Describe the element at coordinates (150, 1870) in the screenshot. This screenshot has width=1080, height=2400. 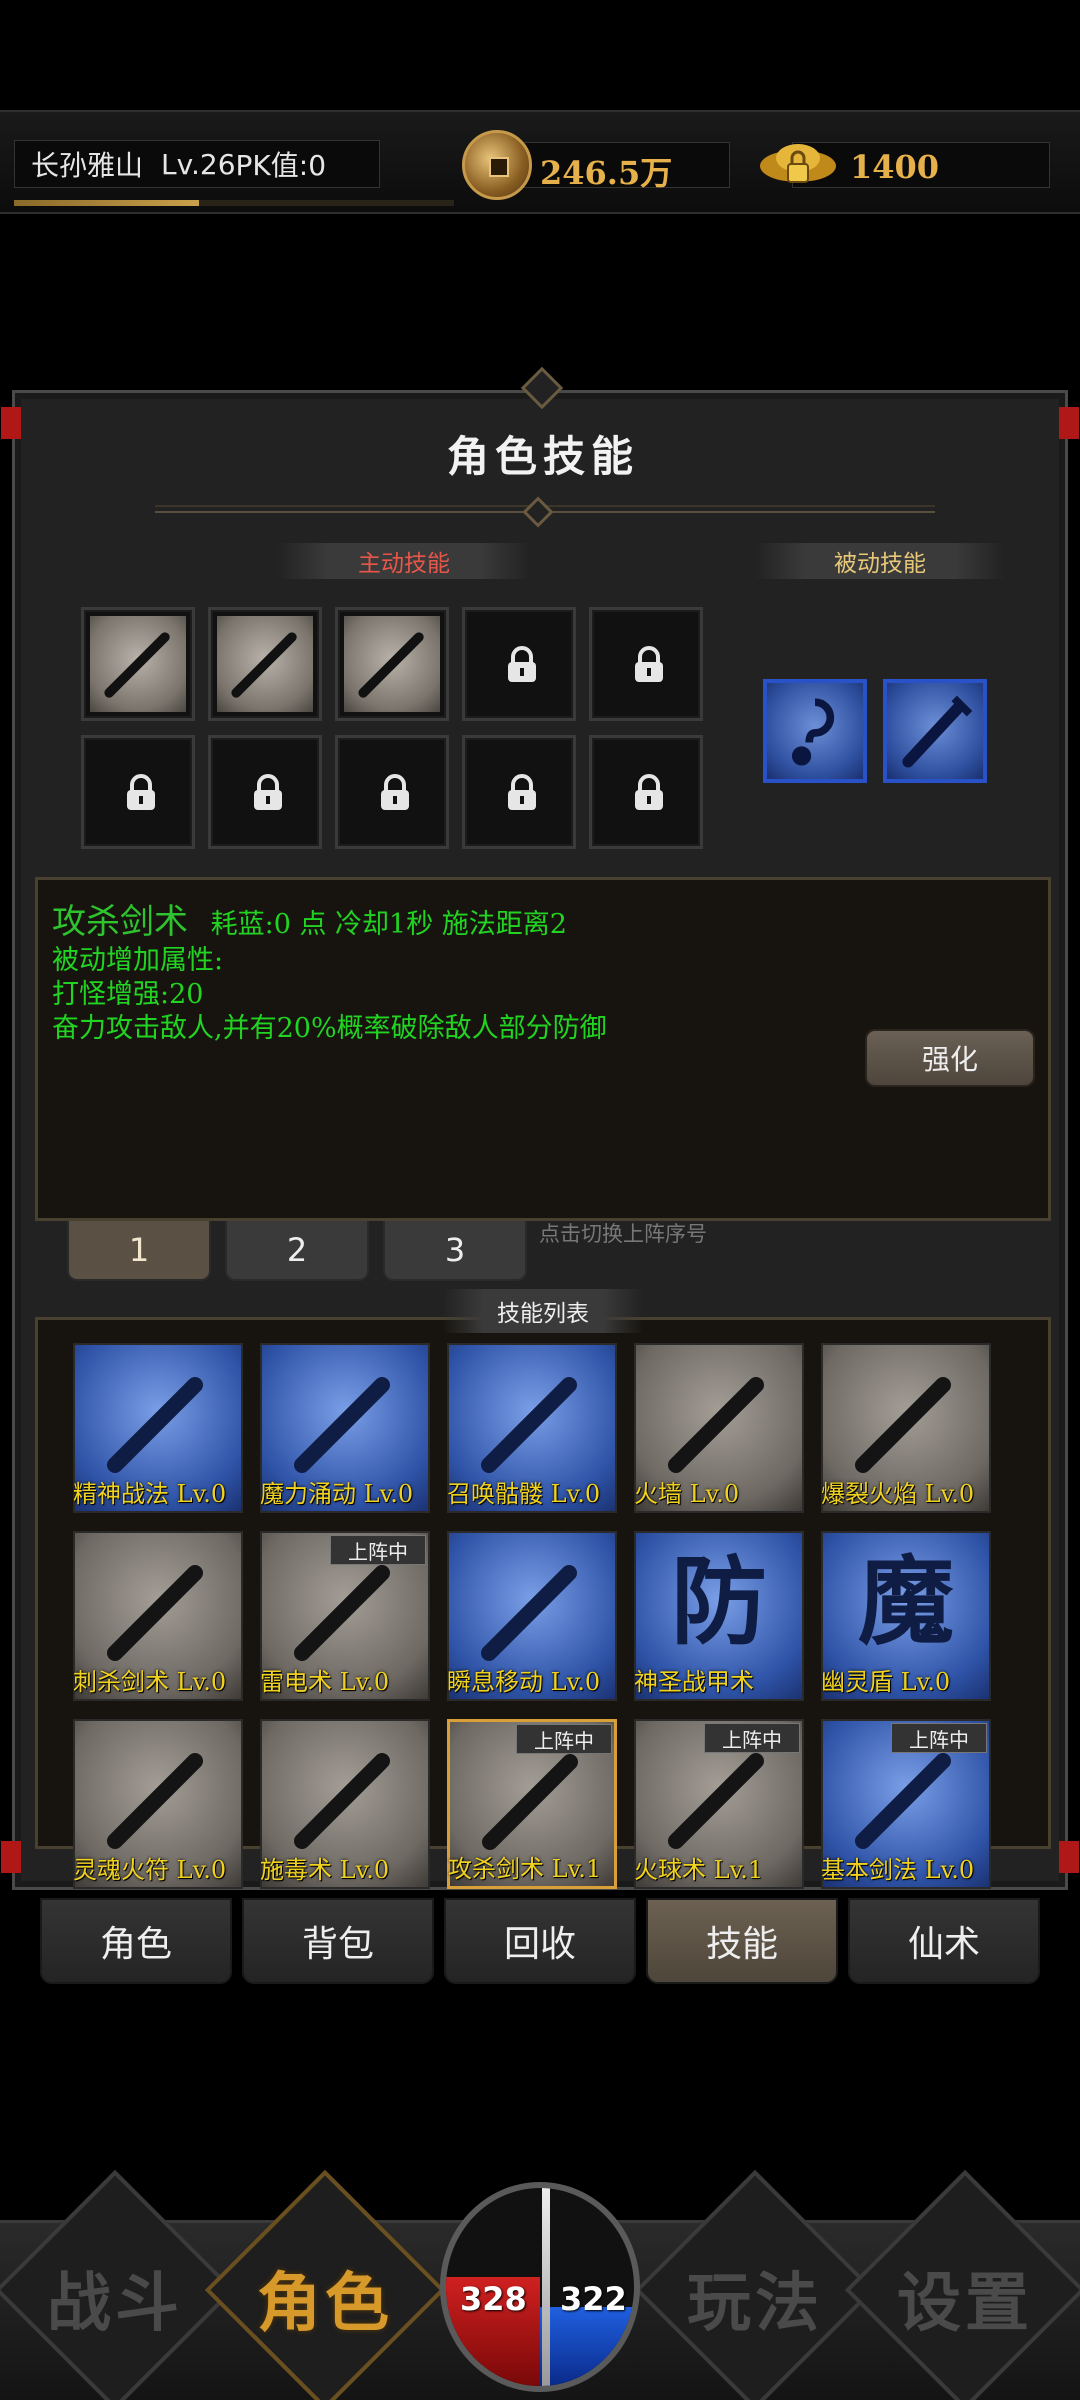
I see `skill-list-label: 灵魂火符 Lv.0` at that location.